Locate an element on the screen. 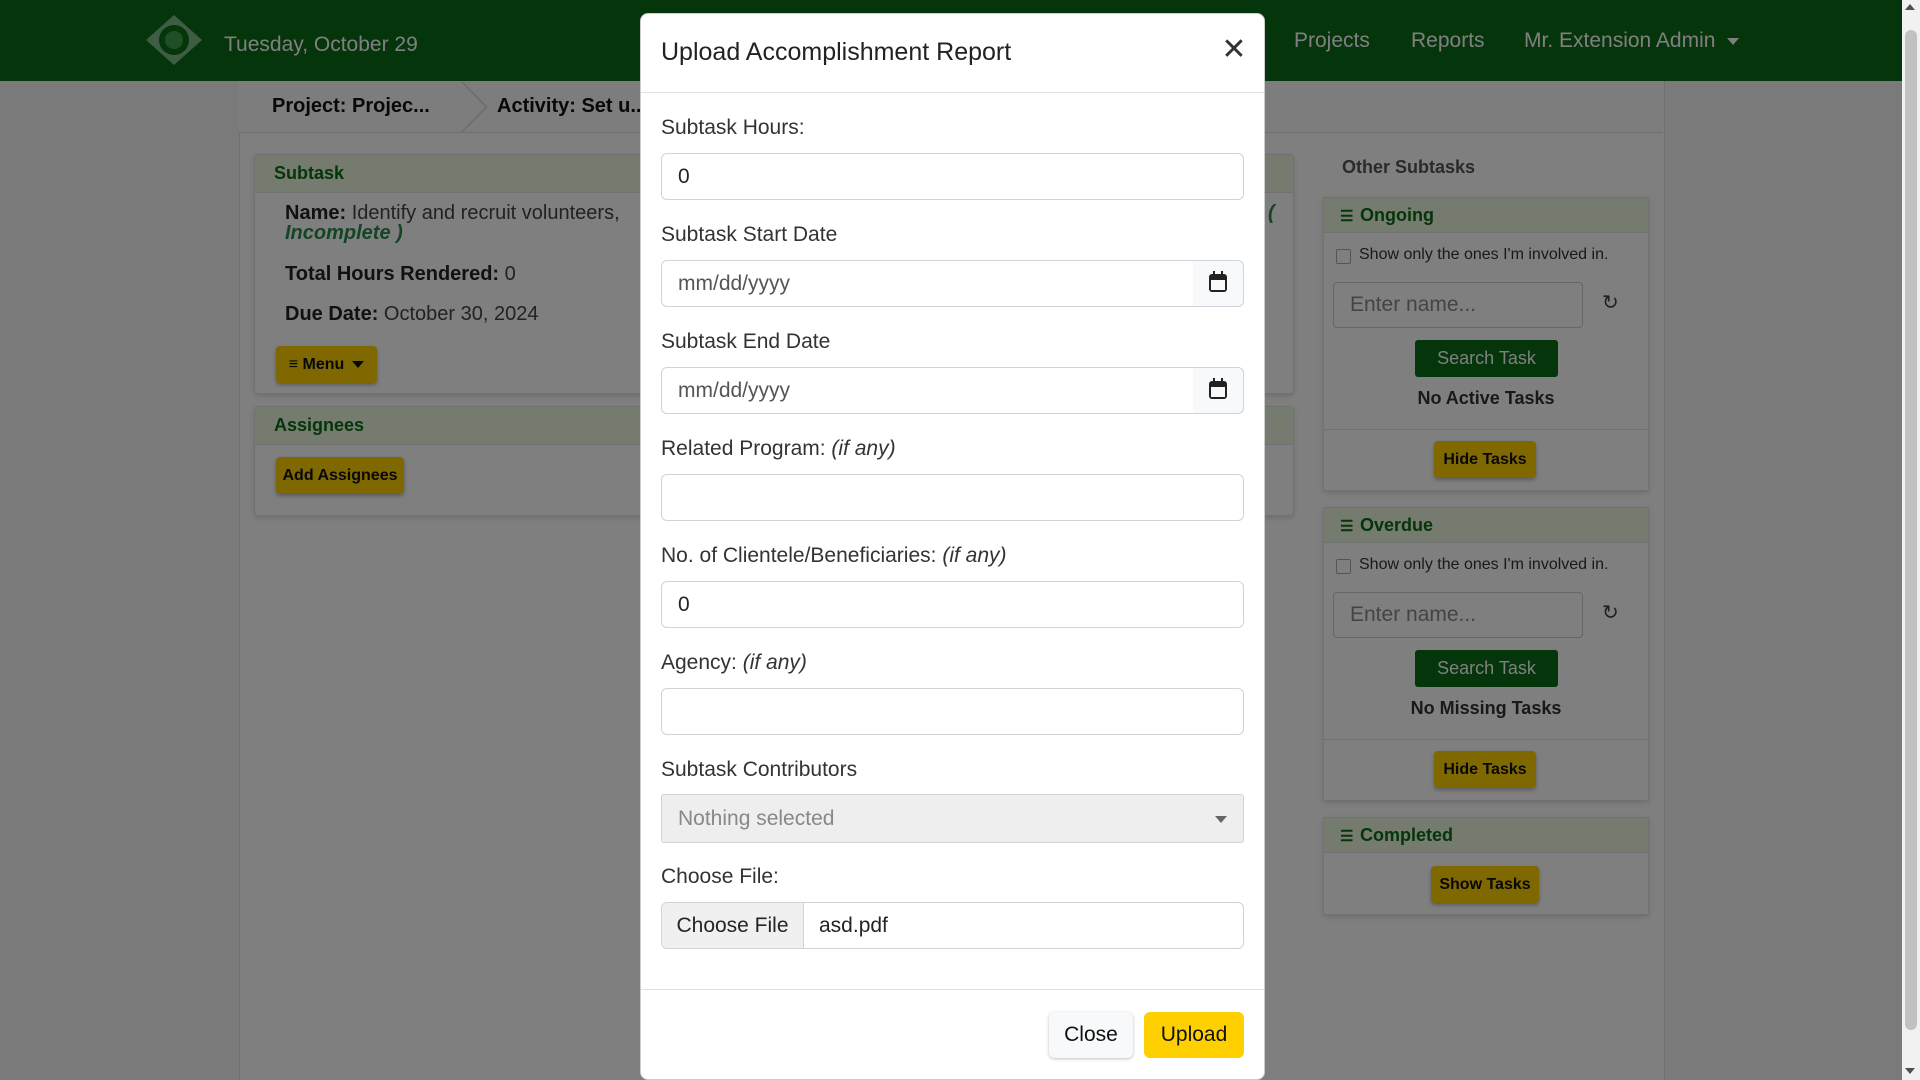 The width and height of the screenshot is (1920, 1080). start-date-input: mm/dd/yyyy is located at coordinates (927, 283).